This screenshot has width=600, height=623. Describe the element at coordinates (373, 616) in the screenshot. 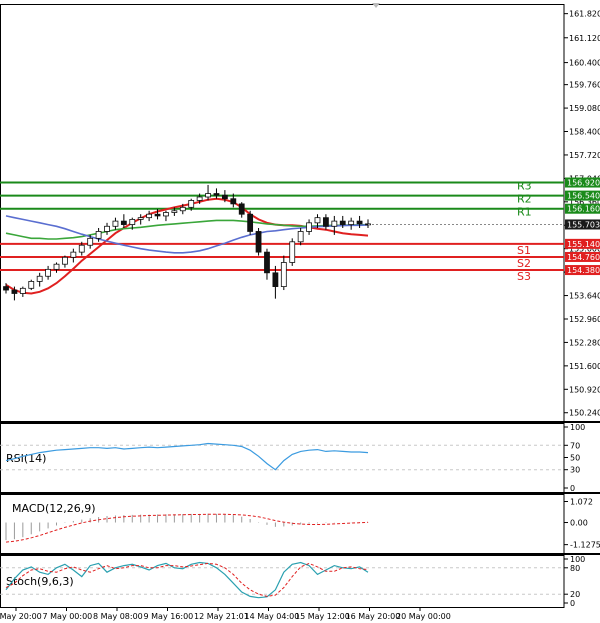

I see `time-tick-label: 16 May 20:00` at that location.